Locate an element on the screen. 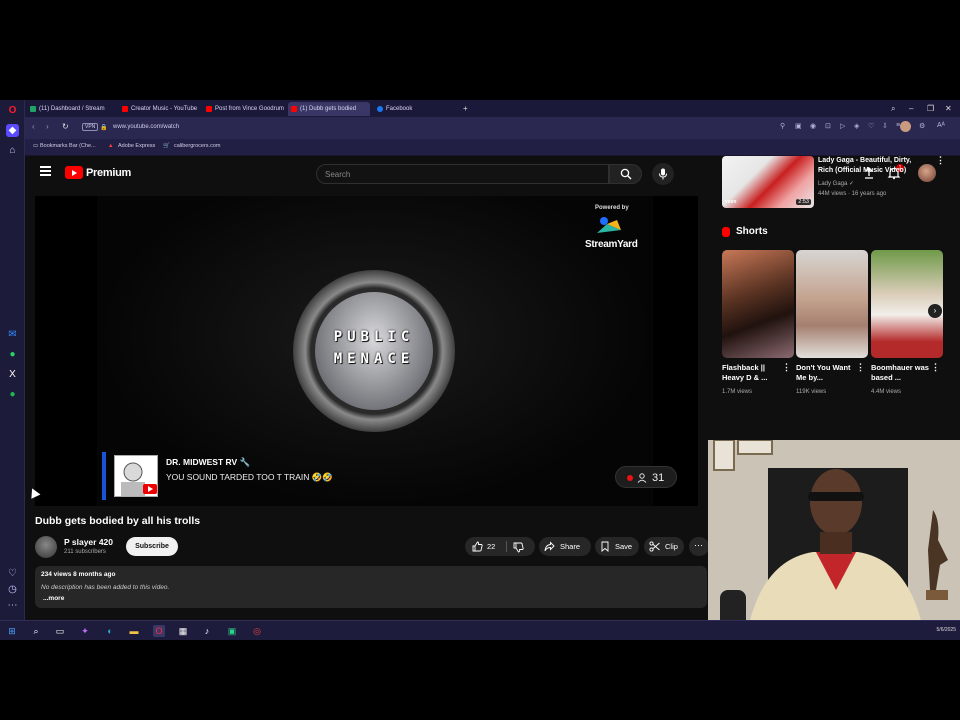 The width and height of the screenshot is (960, 720). like-count: 22 is located at coordinates (491, 546).